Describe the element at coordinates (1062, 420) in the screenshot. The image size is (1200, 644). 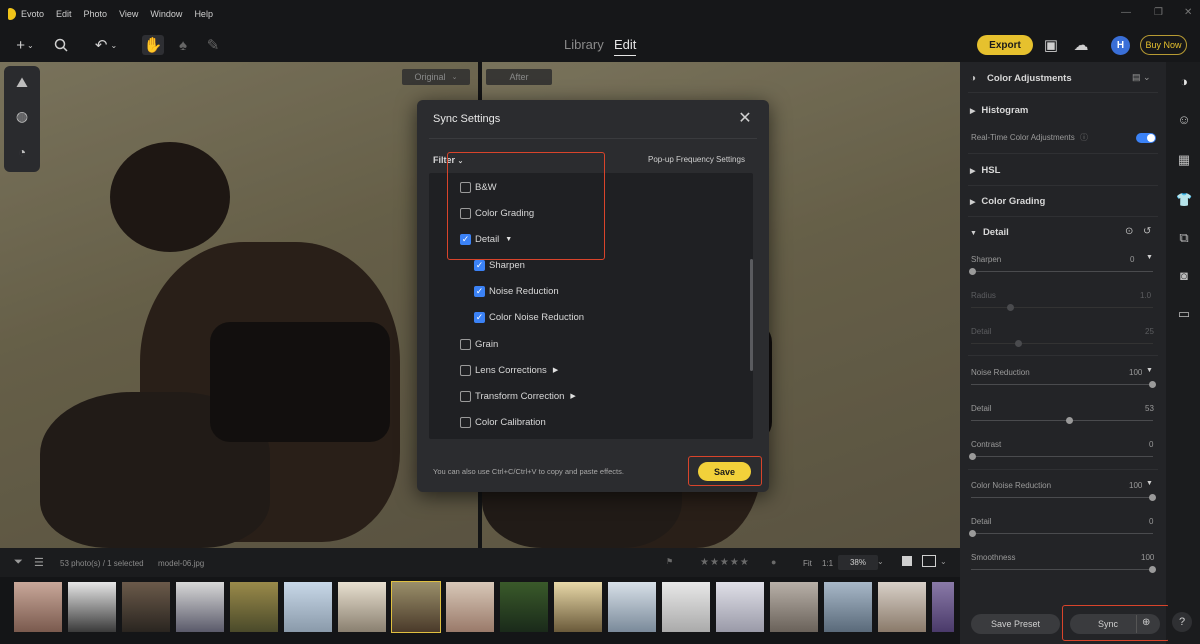
I see `nr-detail-slider` at that location.